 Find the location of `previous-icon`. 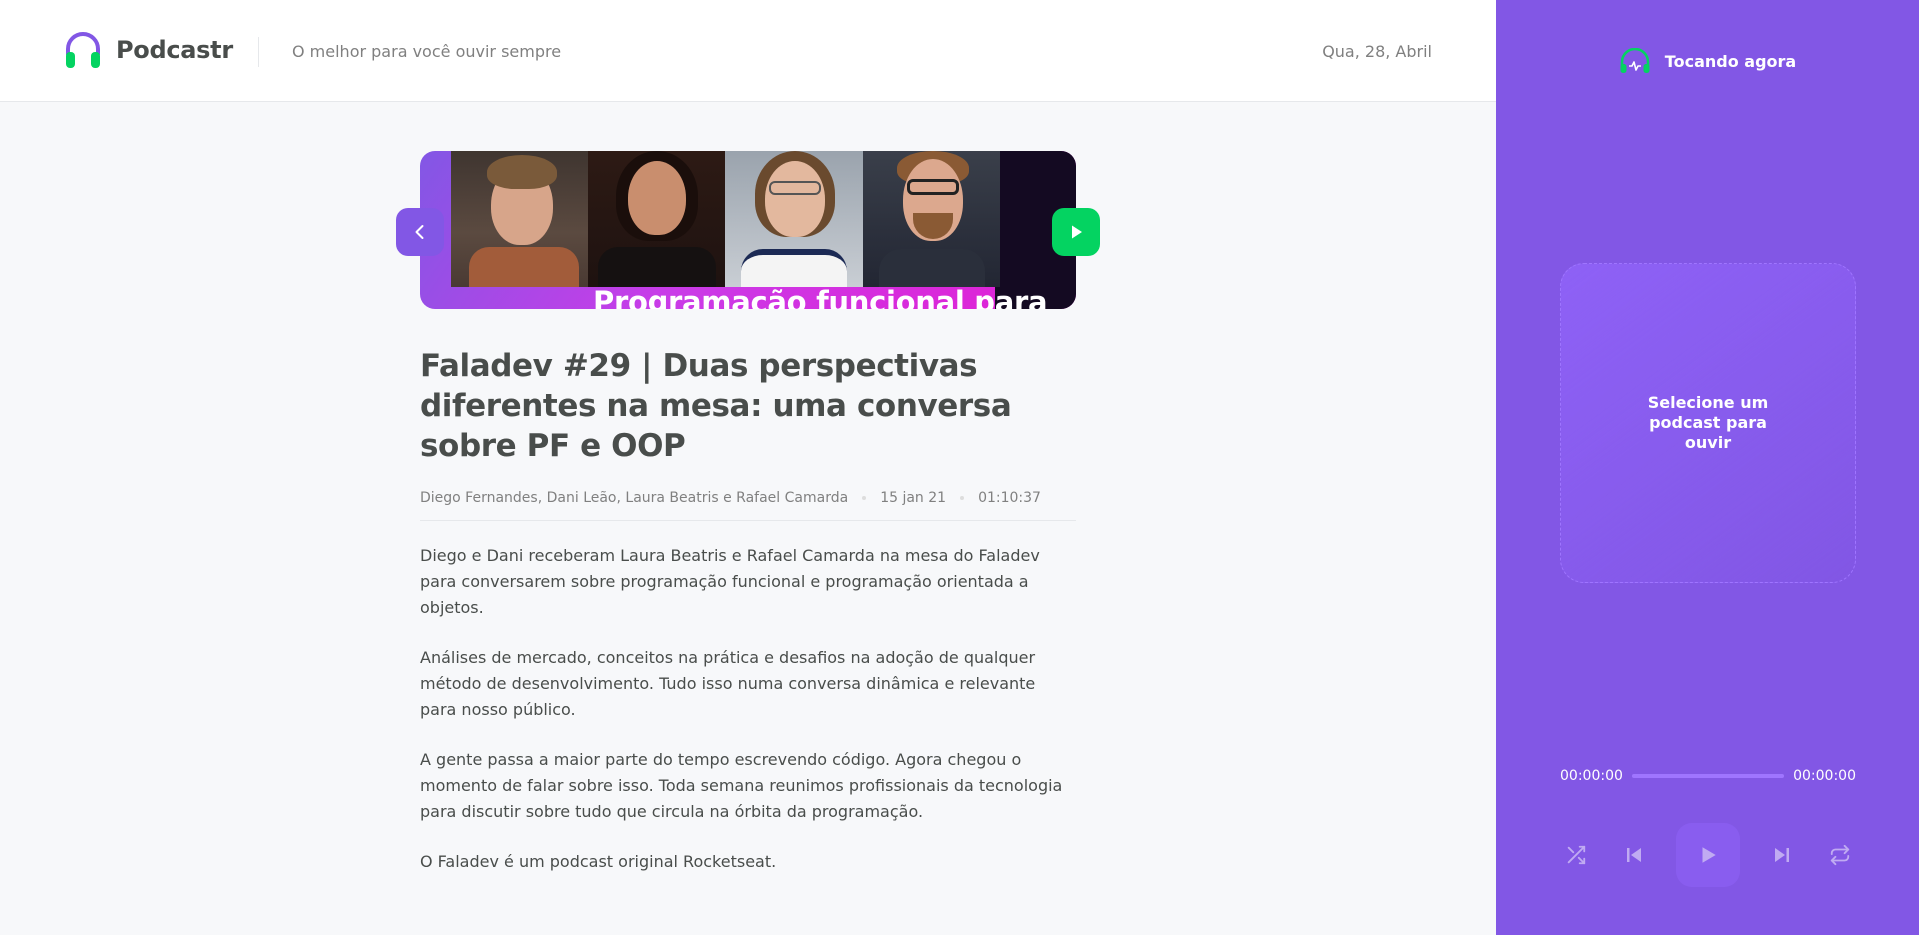

previous-icon is located at coordinates (1634, 855).